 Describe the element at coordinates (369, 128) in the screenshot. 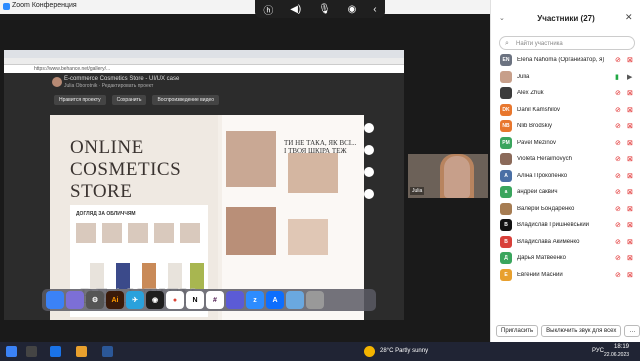

I see `author-avatar-icon` at that location.